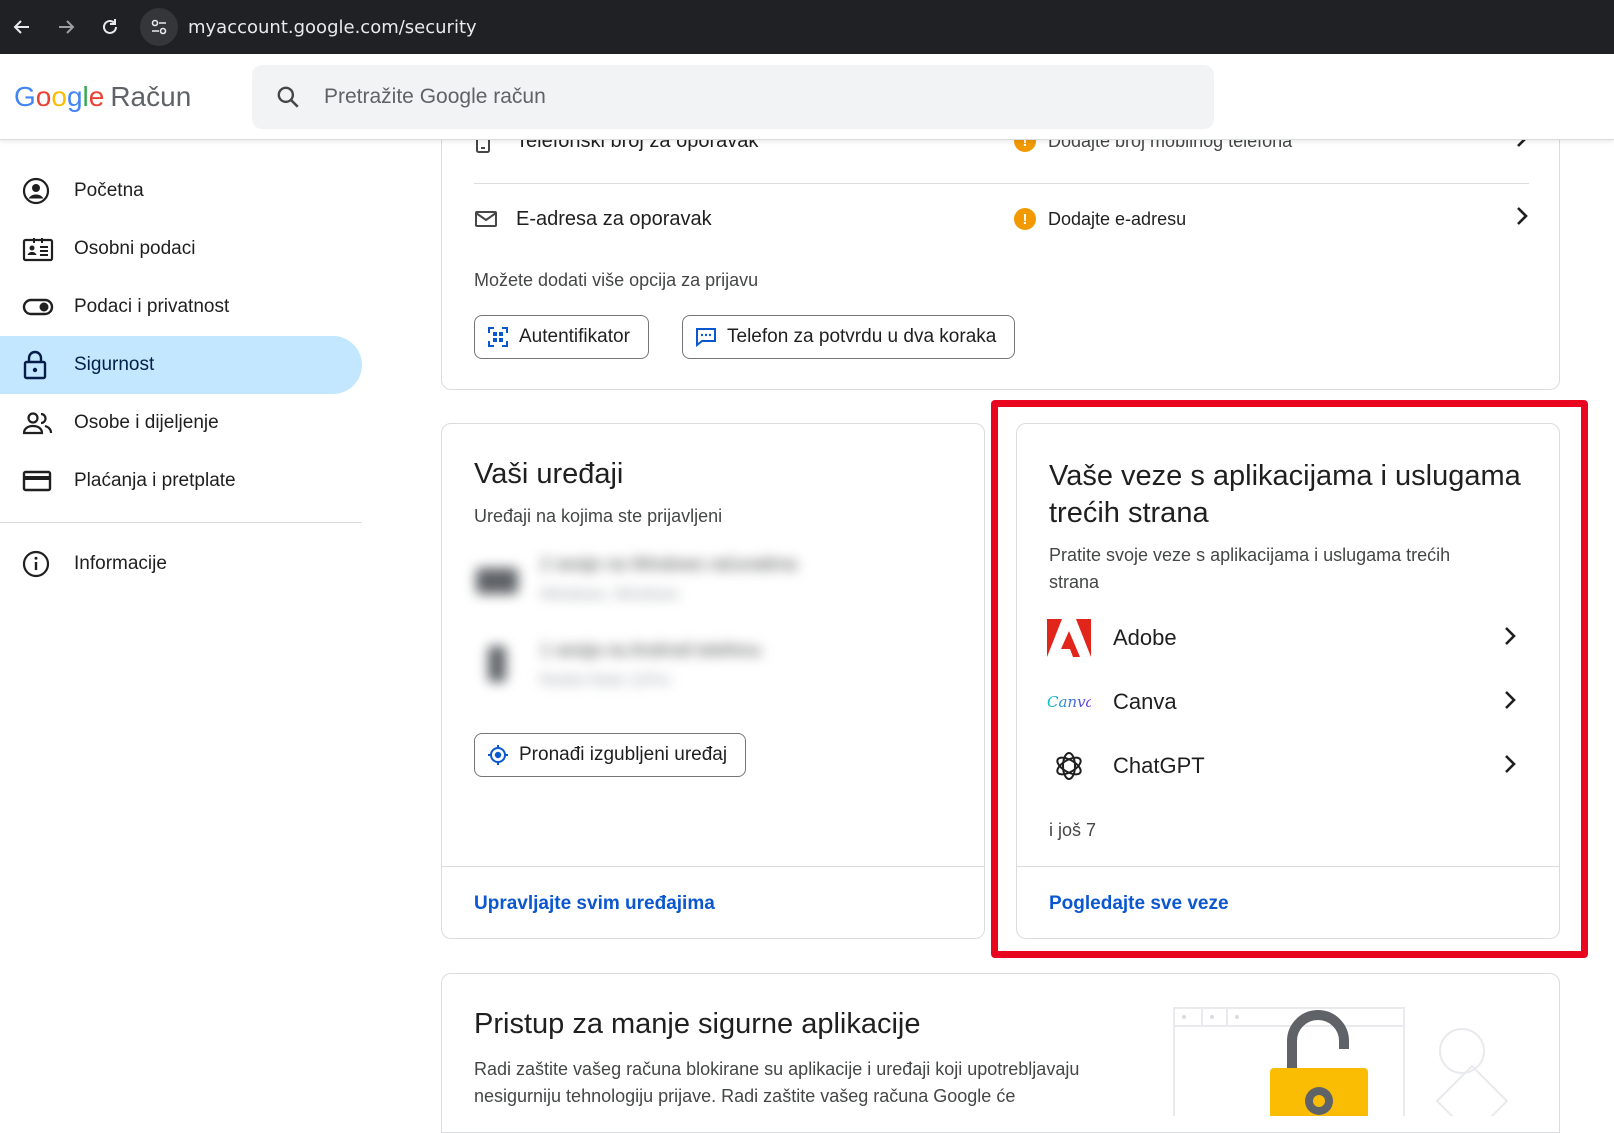  Describe the element at coordinates (1145, 701) in the screenshot. I see `app-name: Canva` at that location.